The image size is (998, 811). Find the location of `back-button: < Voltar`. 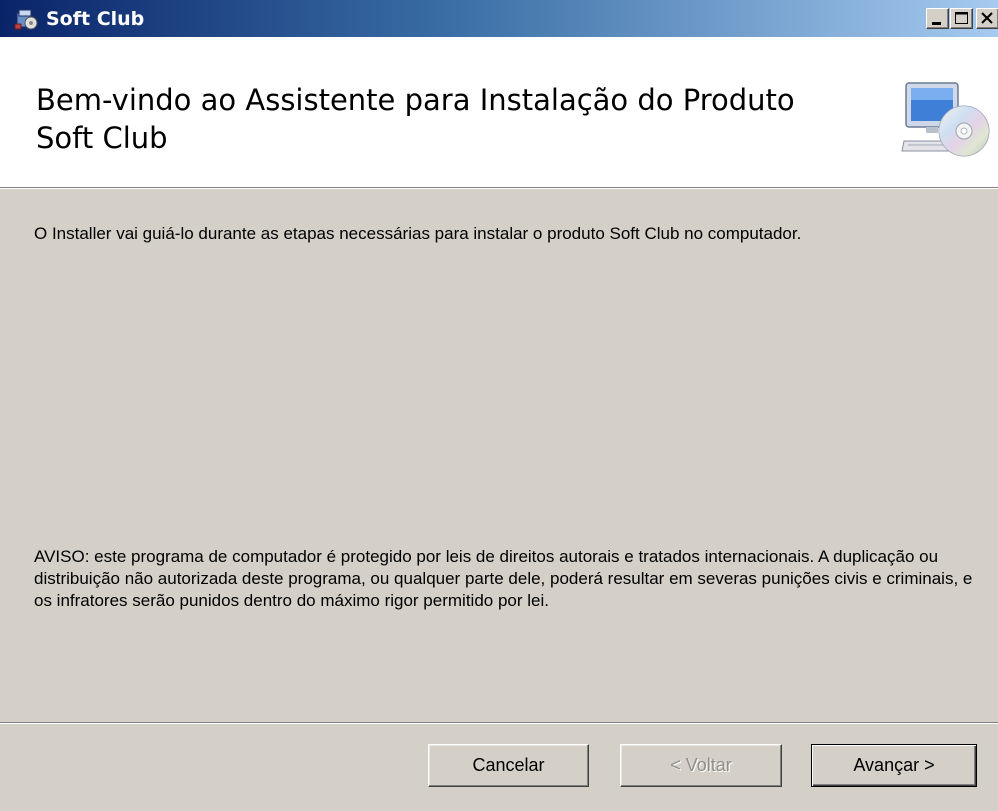

back-button: < Voltar is located at coordinates (701, 765).